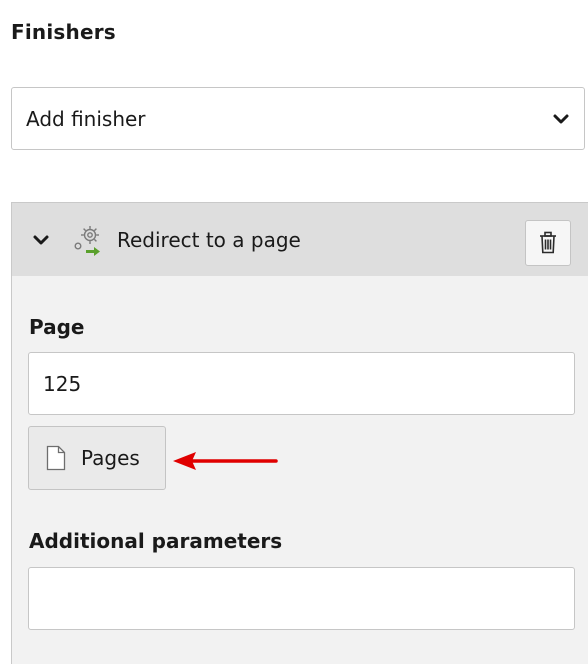  I want to click on finisher-title: Redirect to a page, so click(209, 240).